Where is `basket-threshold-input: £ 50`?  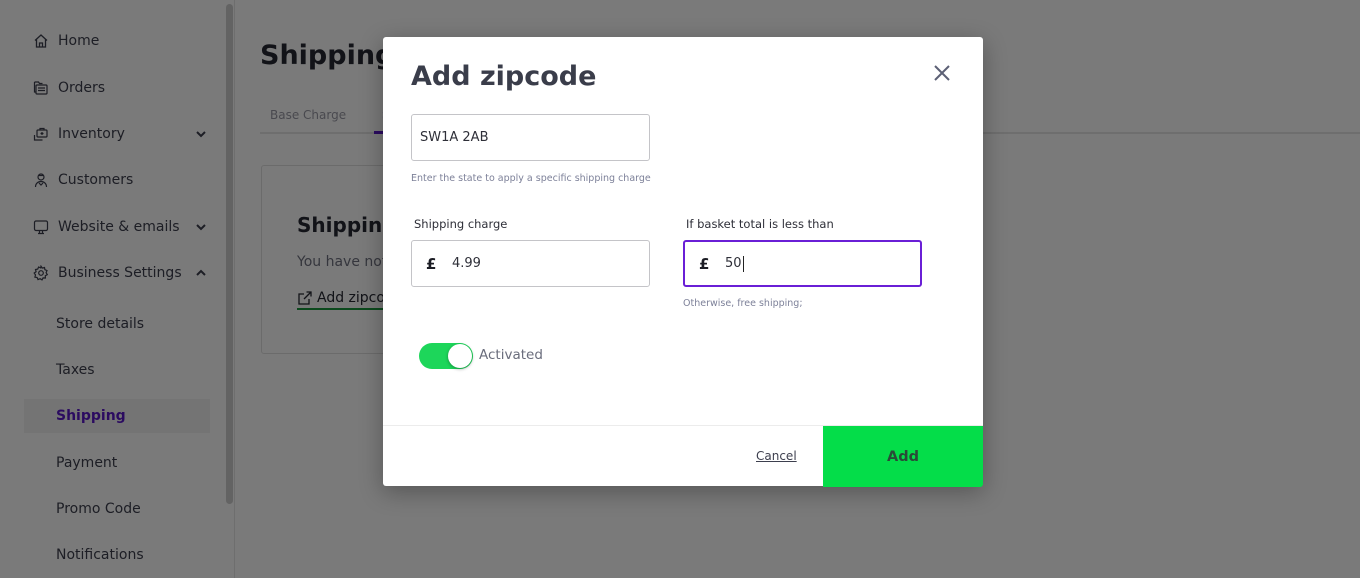
basket-threshold-input: £ 50 is located at coordinates (802, 263).